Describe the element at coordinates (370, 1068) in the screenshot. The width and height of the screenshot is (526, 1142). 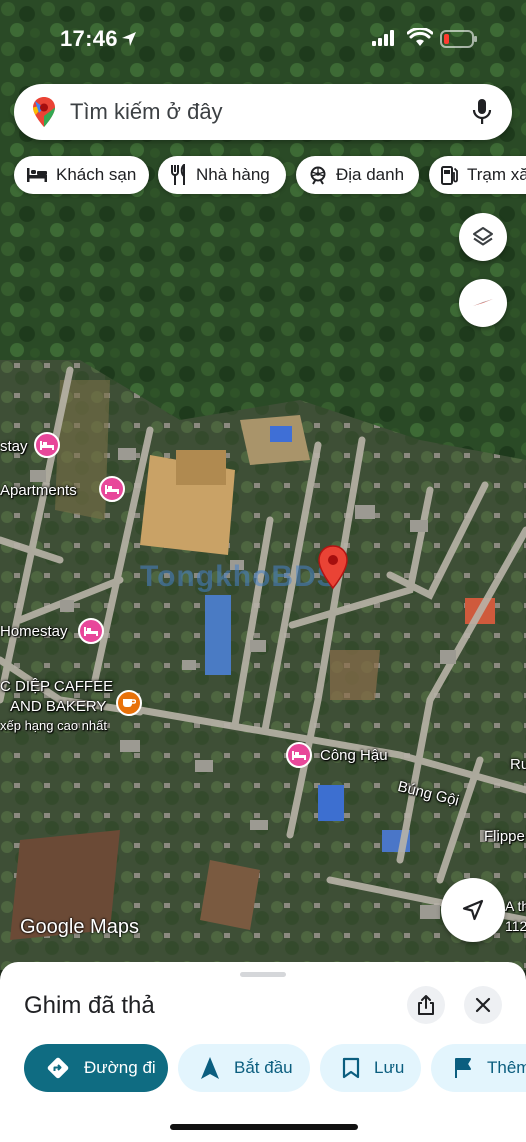
I see `save-button: Lưu` at that location.